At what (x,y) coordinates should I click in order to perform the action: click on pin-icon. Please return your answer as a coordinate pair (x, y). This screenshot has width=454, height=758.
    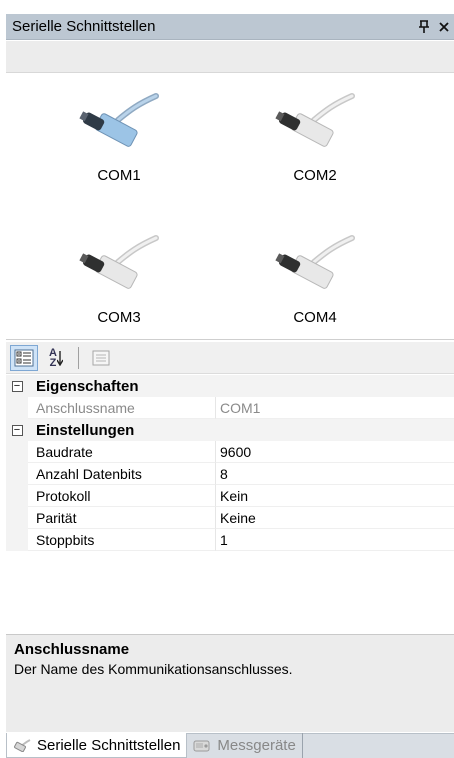
    Looking at the image, I should click on (424, 27).